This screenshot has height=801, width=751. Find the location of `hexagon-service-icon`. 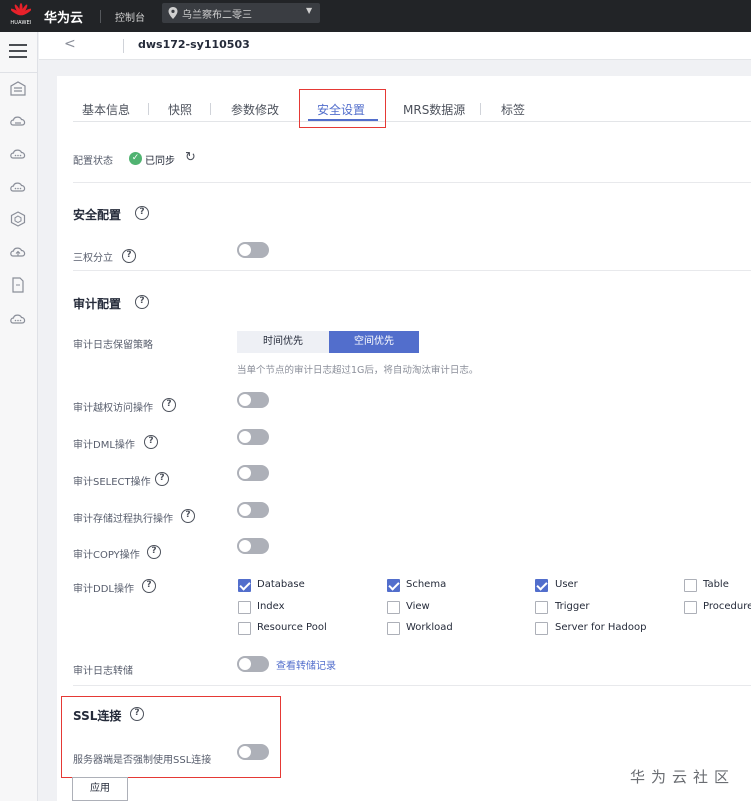

hexagon-service-icon is located at coordinates (18, 219).